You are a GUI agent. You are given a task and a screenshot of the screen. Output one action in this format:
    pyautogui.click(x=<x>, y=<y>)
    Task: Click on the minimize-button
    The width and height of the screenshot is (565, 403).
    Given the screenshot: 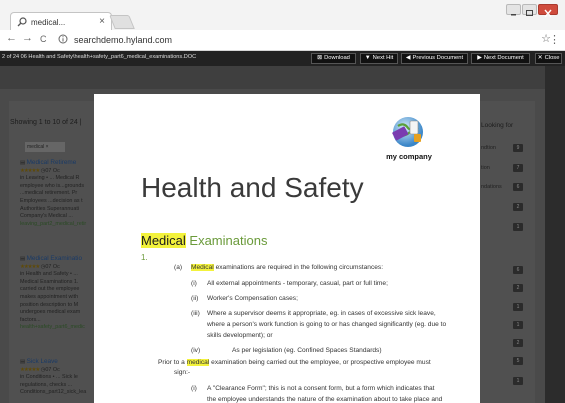 What is the action you would take?
    pyautogui.click(x=513, y=10)
    